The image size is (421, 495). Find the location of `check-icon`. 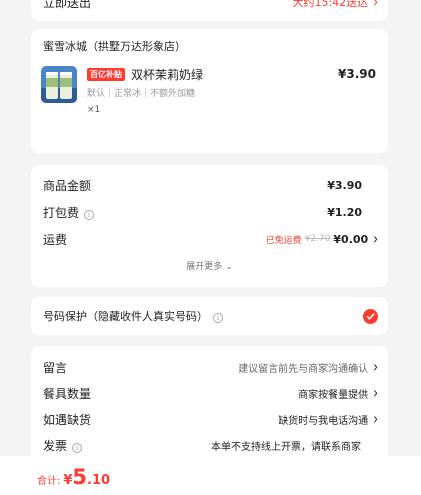

check-icon is located at coordinates (370, 316).